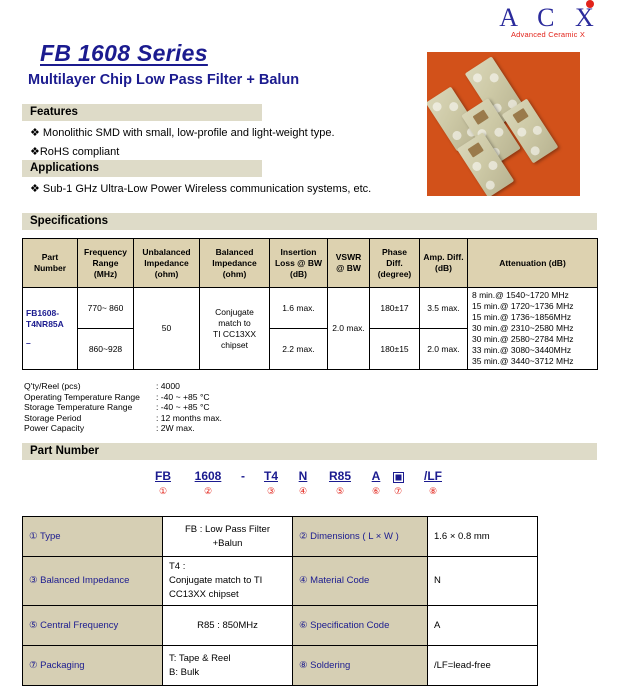 This screenshot has height=698, width=619. What do you see at coordinates (105, 263) in the screenshot?
I see `col-frequency-range: Frequency Range (MHz)` at bounding box center [105, 263].